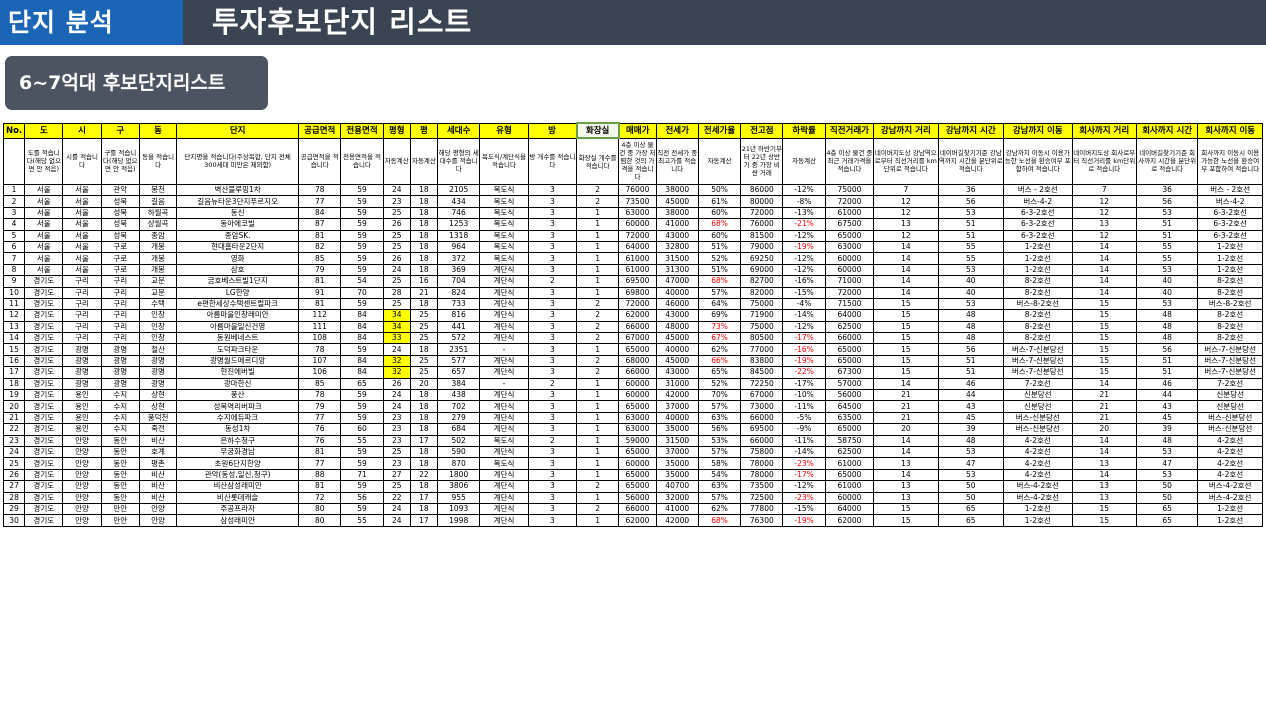  What do you see at coordinates (320, 224) in the screenshot?
I see `table-cell: 87` at bounding box center [320, 224].